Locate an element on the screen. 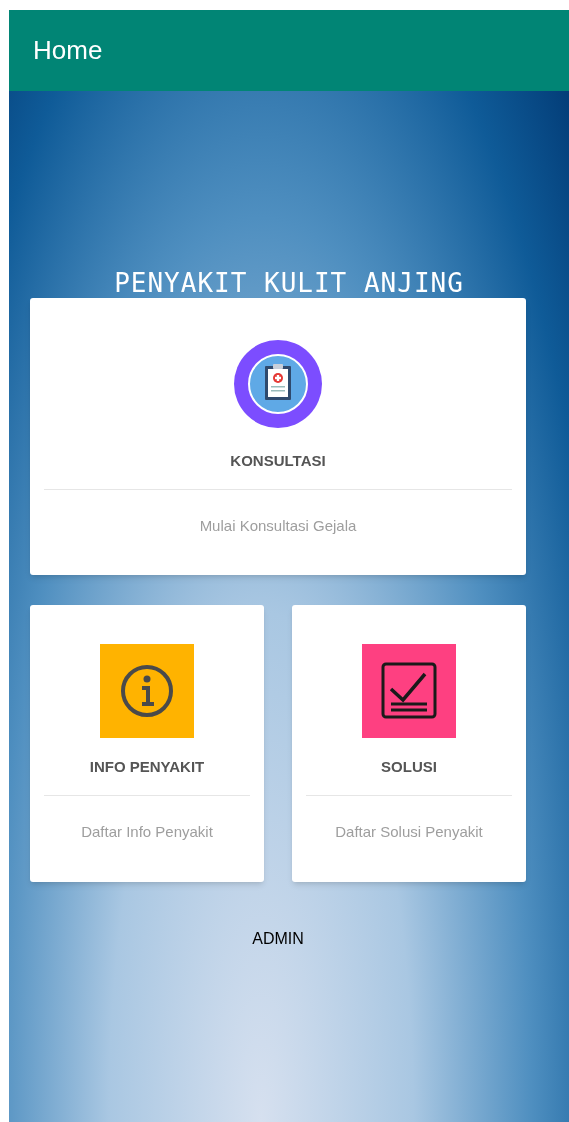  admin-link: ADMIN is located at coordinates (278, 939).